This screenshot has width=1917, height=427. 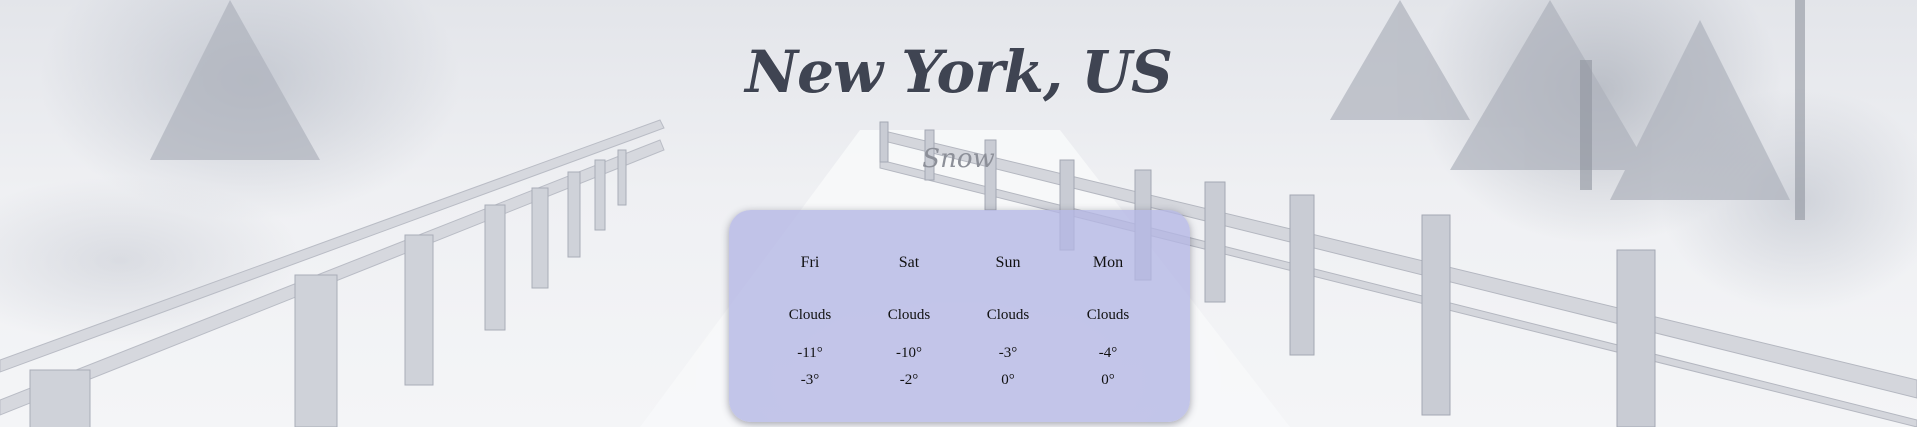 What do you see at coordinates (958, 159) in the screenshot?
I see `current-condition: Snow` at bounding box center [958, 159].